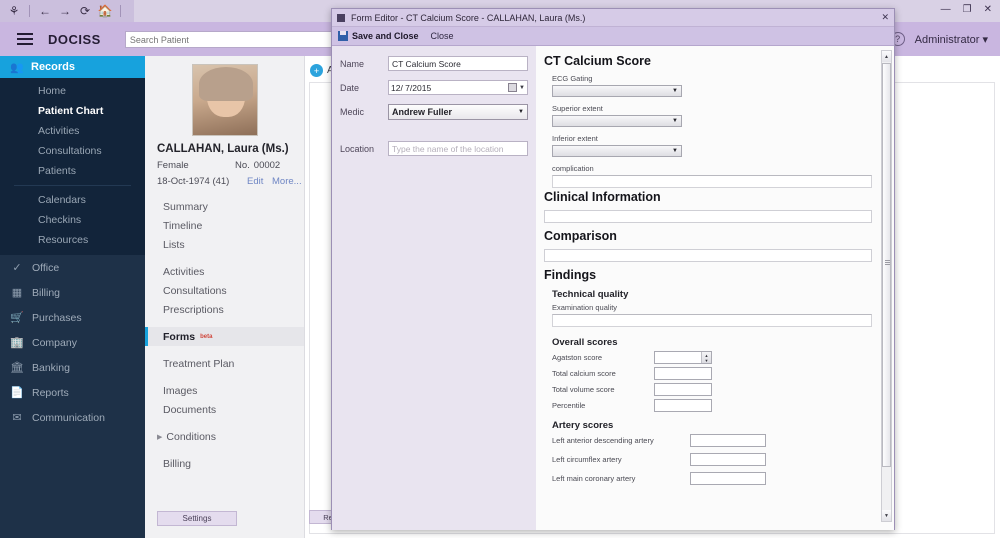  What do you see at coordinates (224, 436) in the screenshot?
I see `patient-nav-conditions: ▶ Conditions` at bounding box center [224, 436].